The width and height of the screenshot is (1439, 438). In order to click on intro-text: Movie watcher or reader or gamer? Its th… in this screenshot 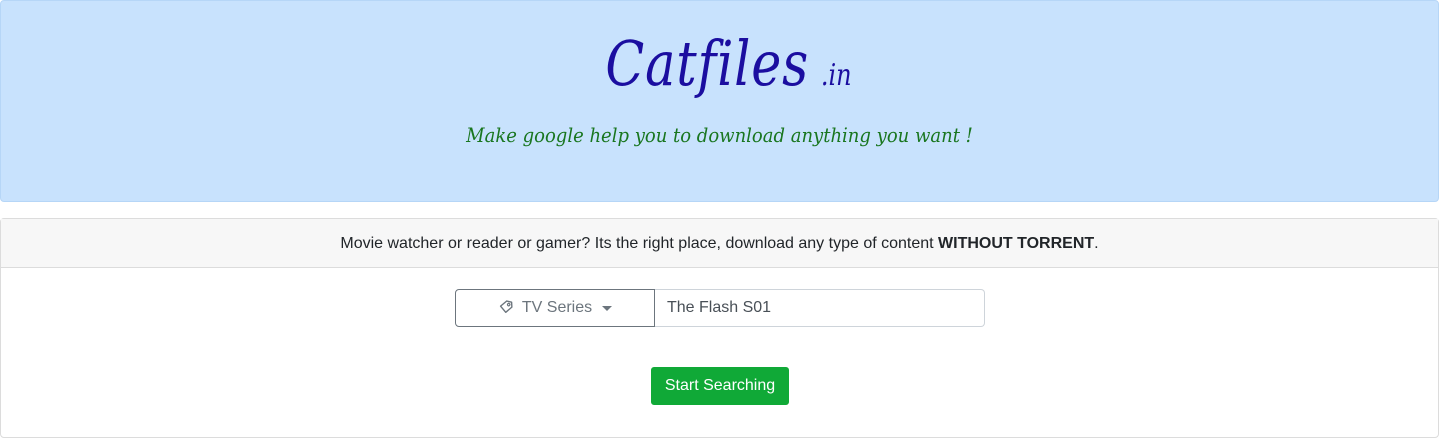, I will do `click(639, 243)`.